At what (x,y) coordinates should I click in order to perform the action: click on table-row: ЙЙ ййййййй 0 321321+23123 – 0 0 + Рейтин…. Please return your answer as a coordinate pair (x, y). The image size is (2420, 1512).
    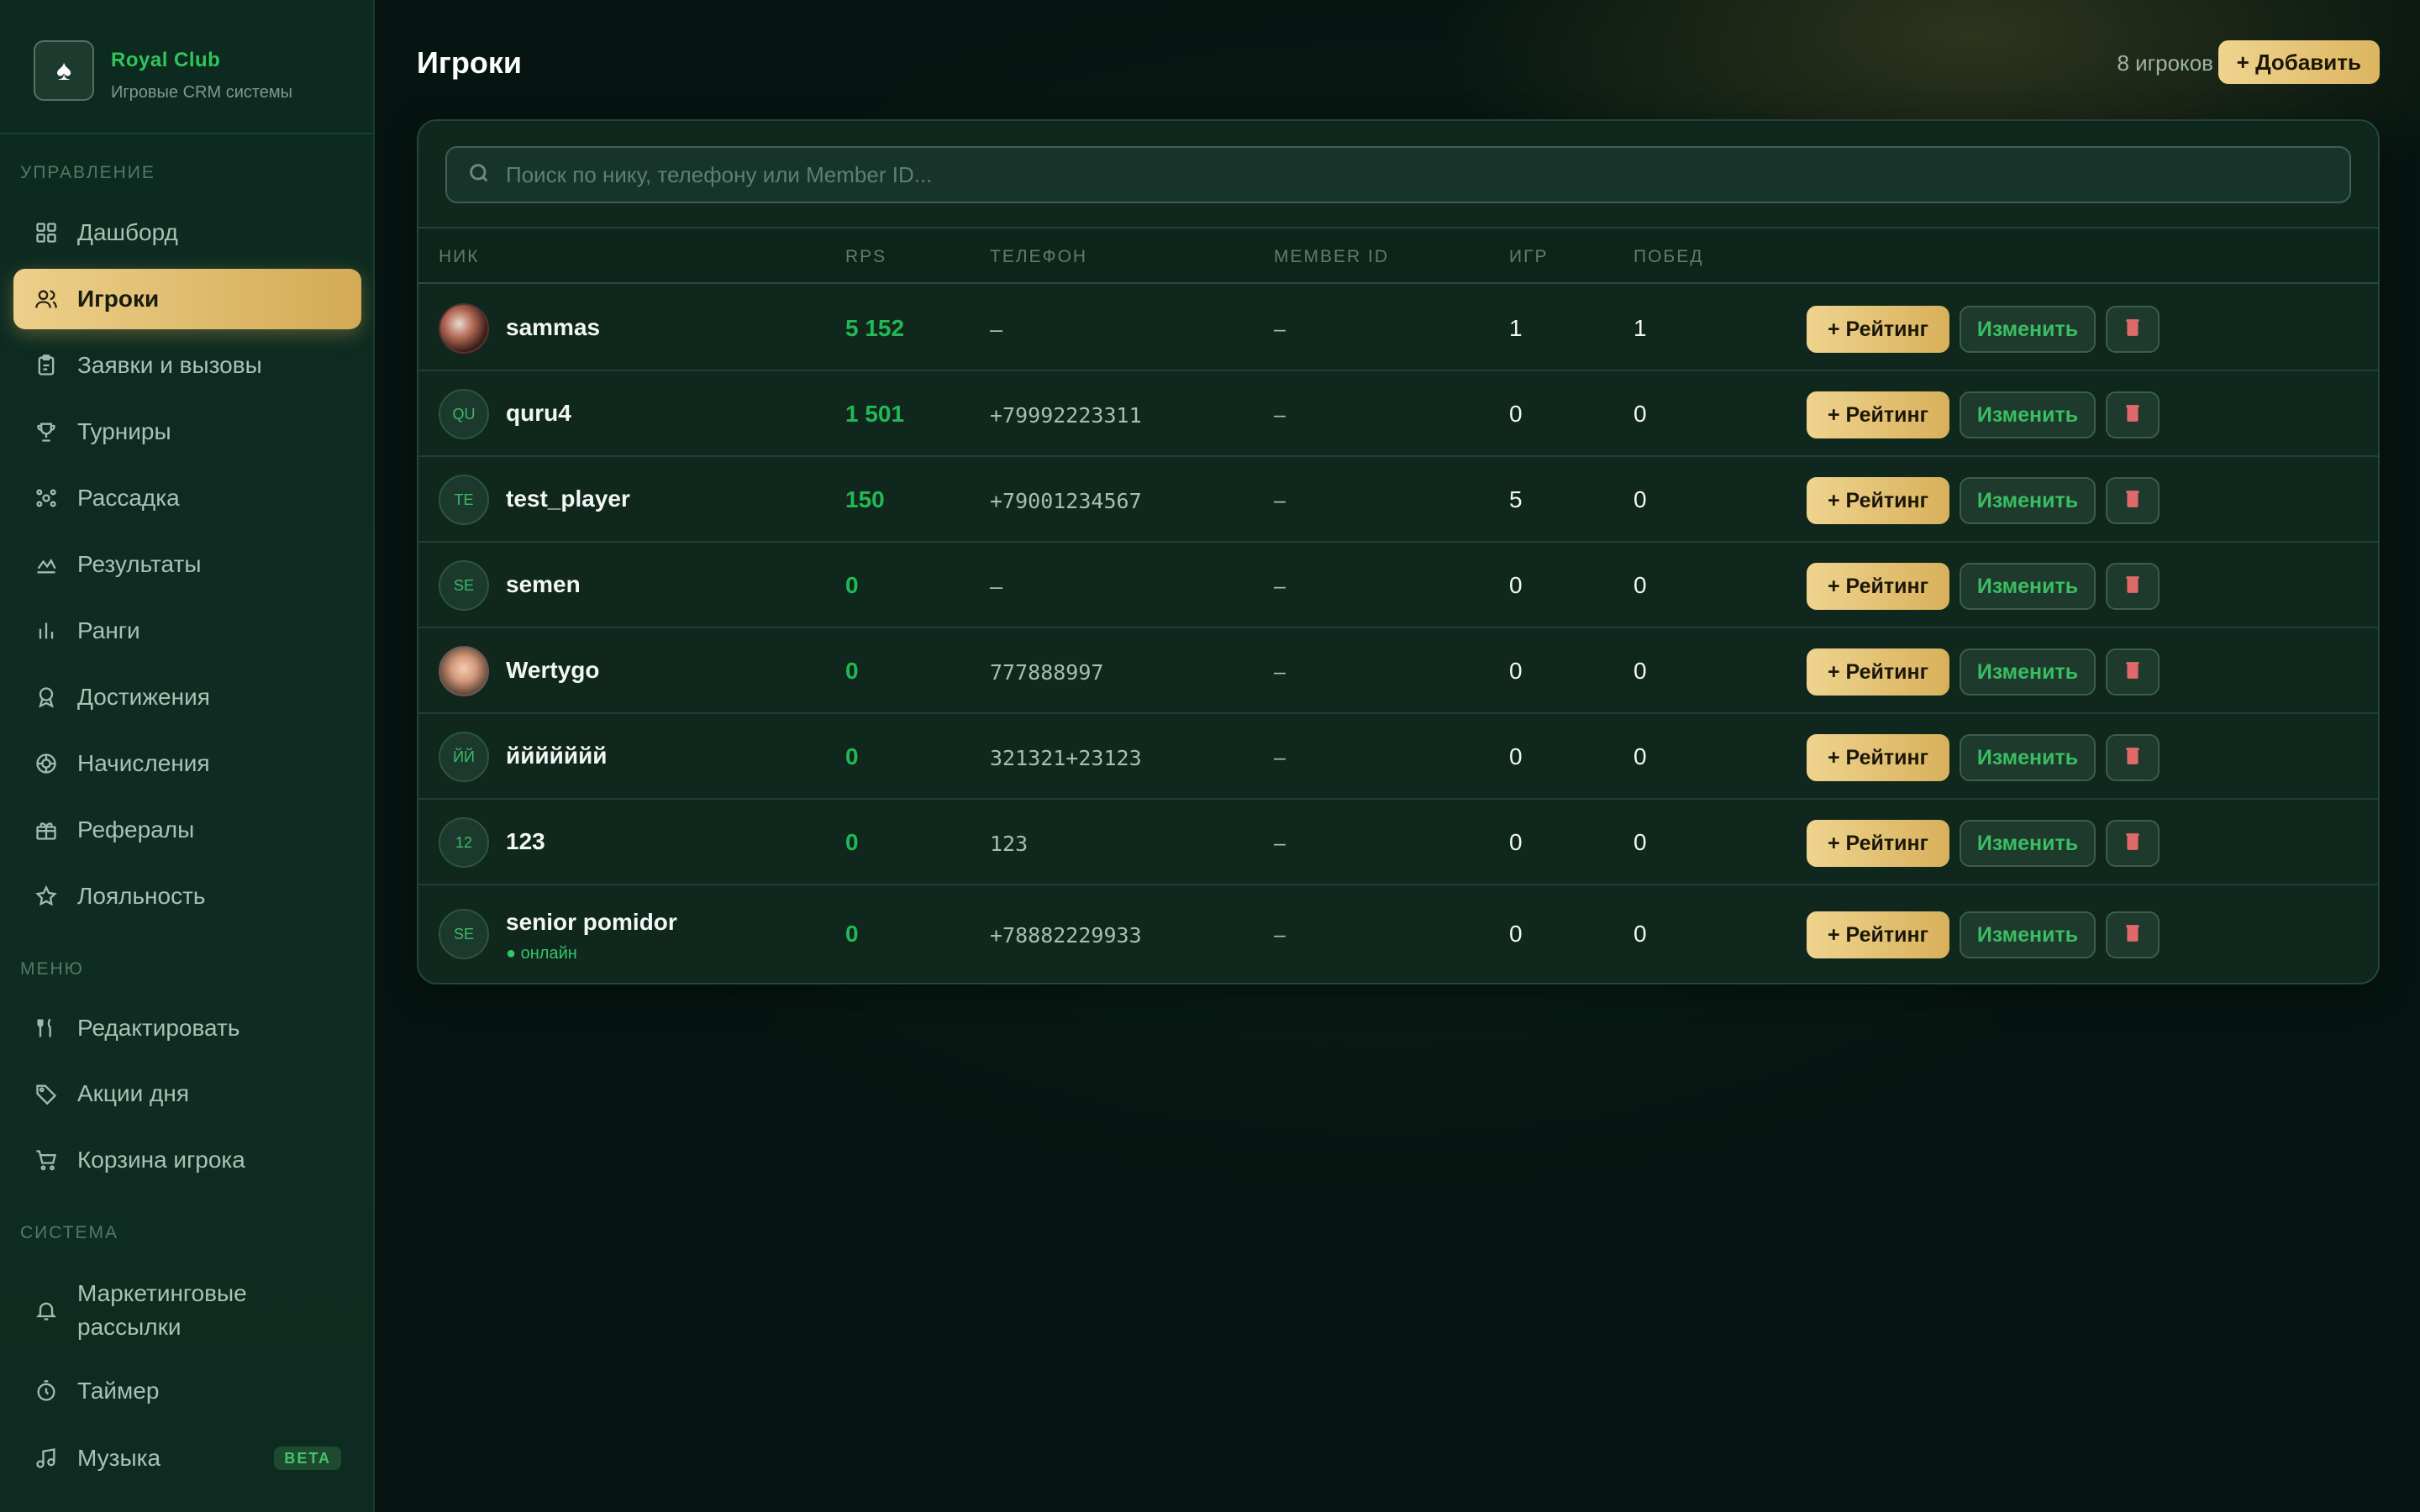
    Looking at the image, I should click on (1398, 757).